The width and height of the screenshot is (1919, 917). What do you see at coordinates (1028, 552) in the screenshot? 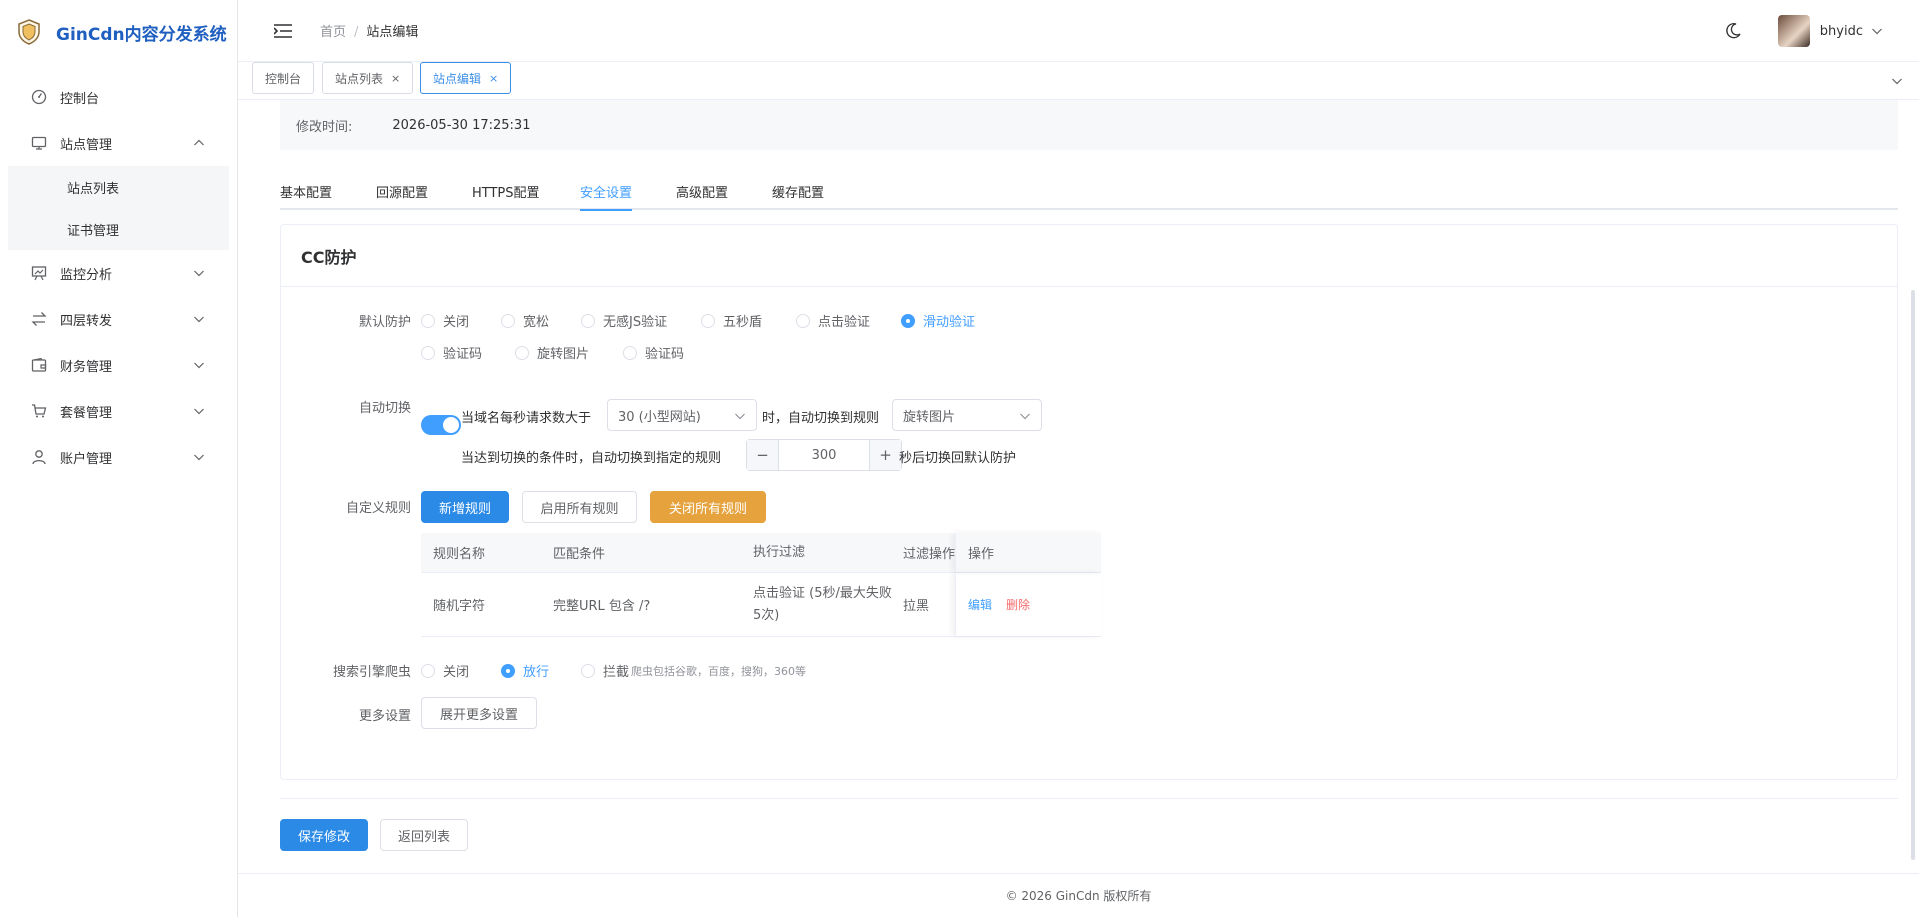
I see `col-header-ops: 操作` at bounding box center [1028, 552].